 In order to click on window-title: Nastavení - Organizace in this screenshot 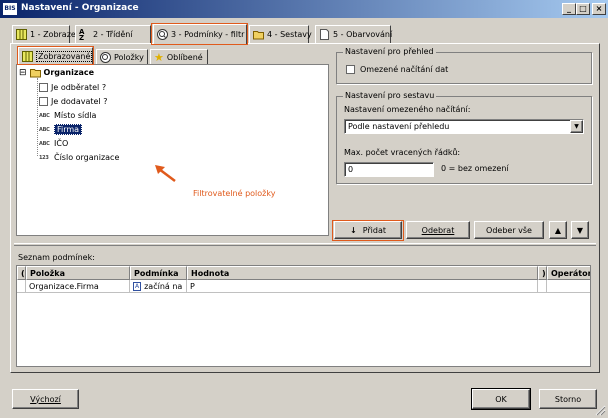, I will do `click(80, 8)`.